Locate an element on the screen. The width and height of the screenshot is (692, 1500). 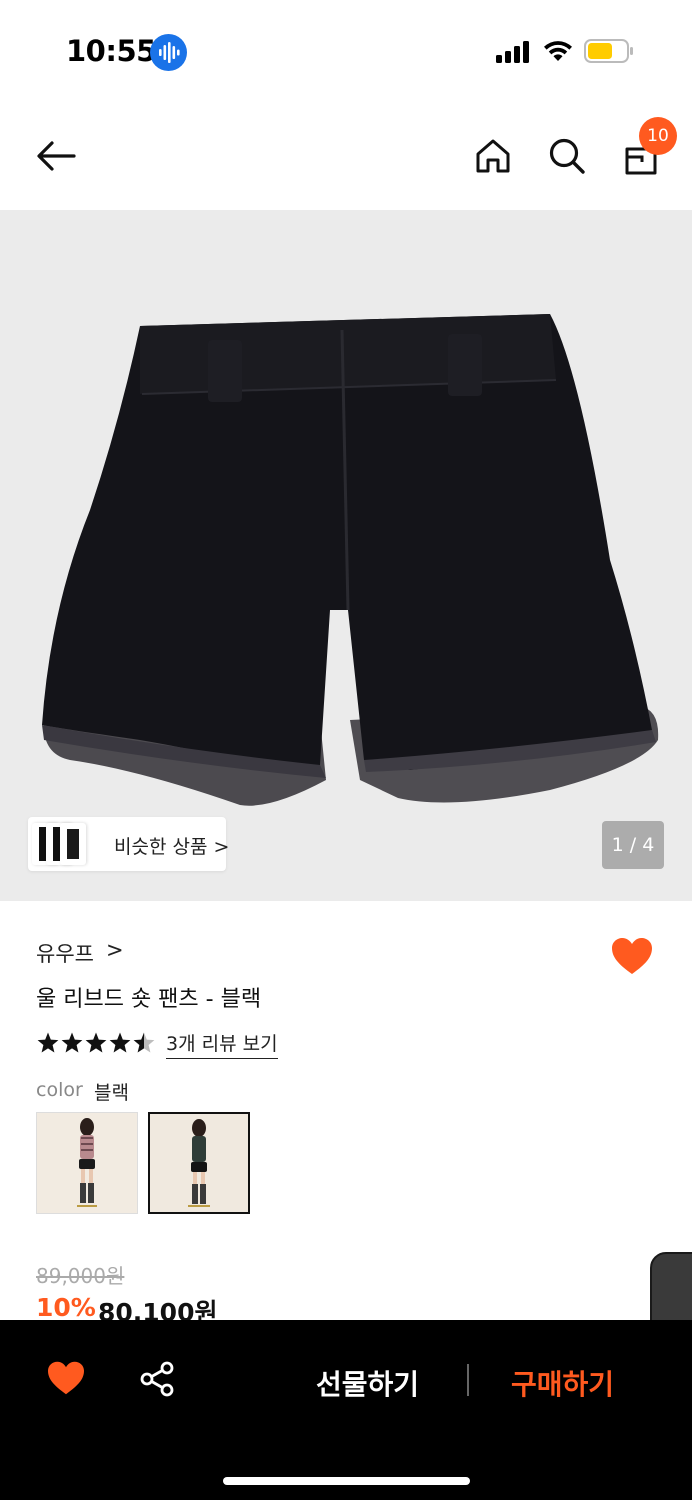
gift-button: 선물하기 is located at coordinates (367, 1383).